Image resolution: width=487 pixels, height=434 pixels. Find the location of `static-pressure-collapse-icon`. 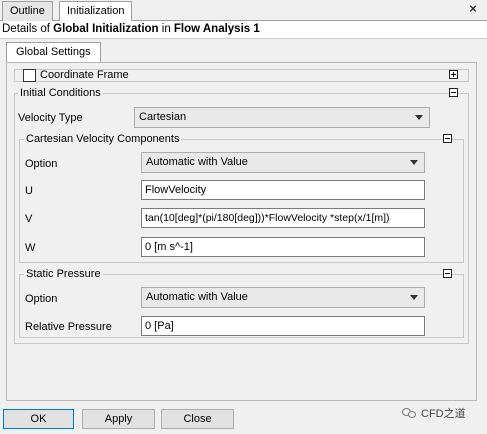

static-pressure-collapse-icon is located at coordinates (447, 273).